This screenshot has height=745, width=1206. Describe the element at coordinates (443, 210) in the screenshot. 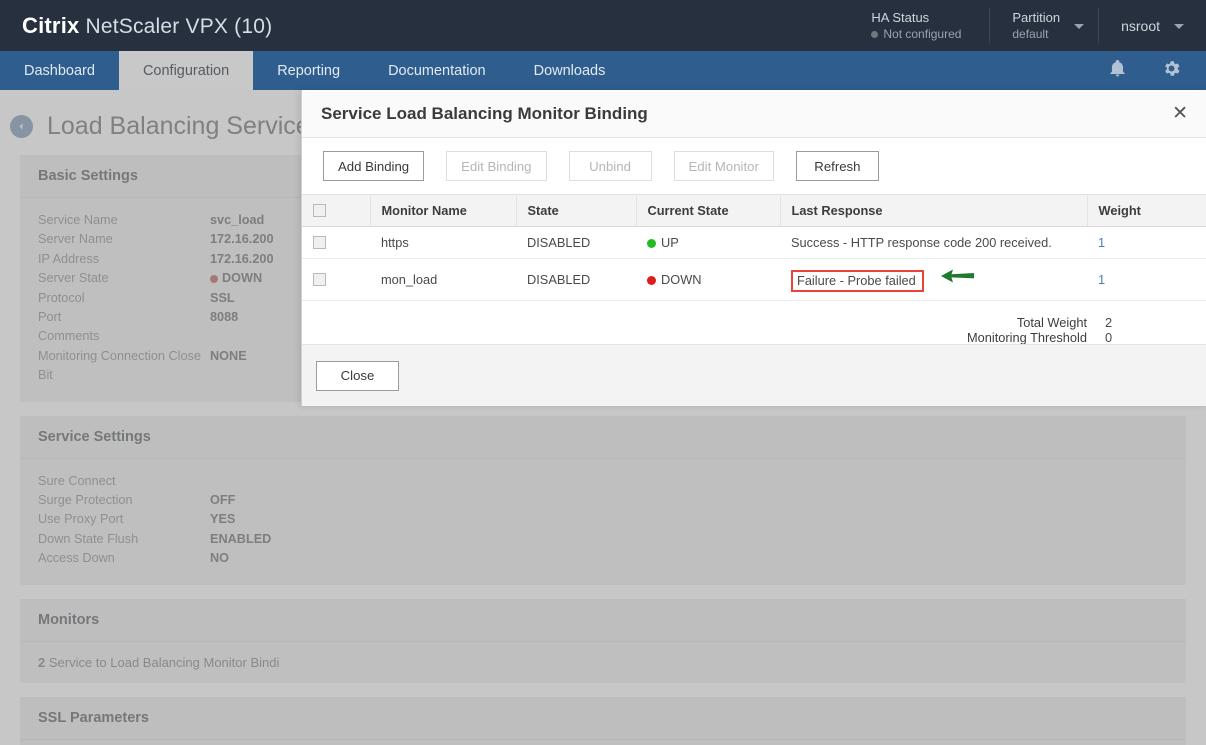

I see `column-header-monitor-name: Monitor Name` at that location.